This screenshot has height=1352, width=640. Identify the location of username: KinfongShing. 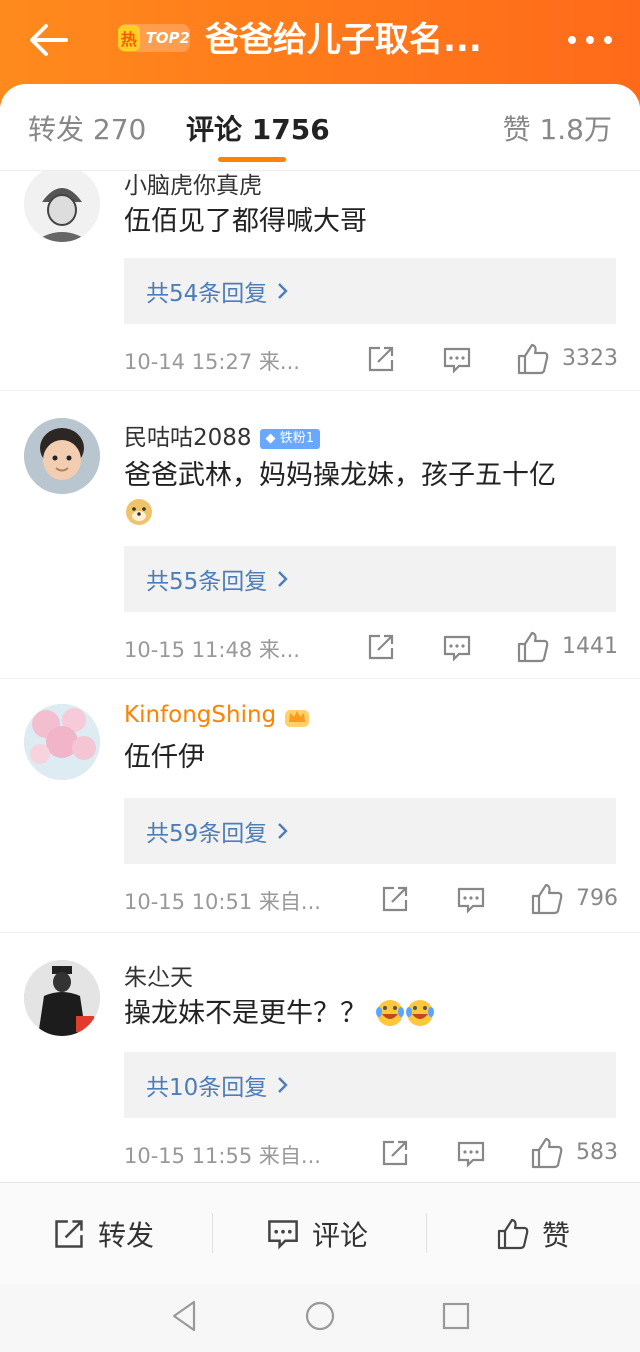
(217, 715).